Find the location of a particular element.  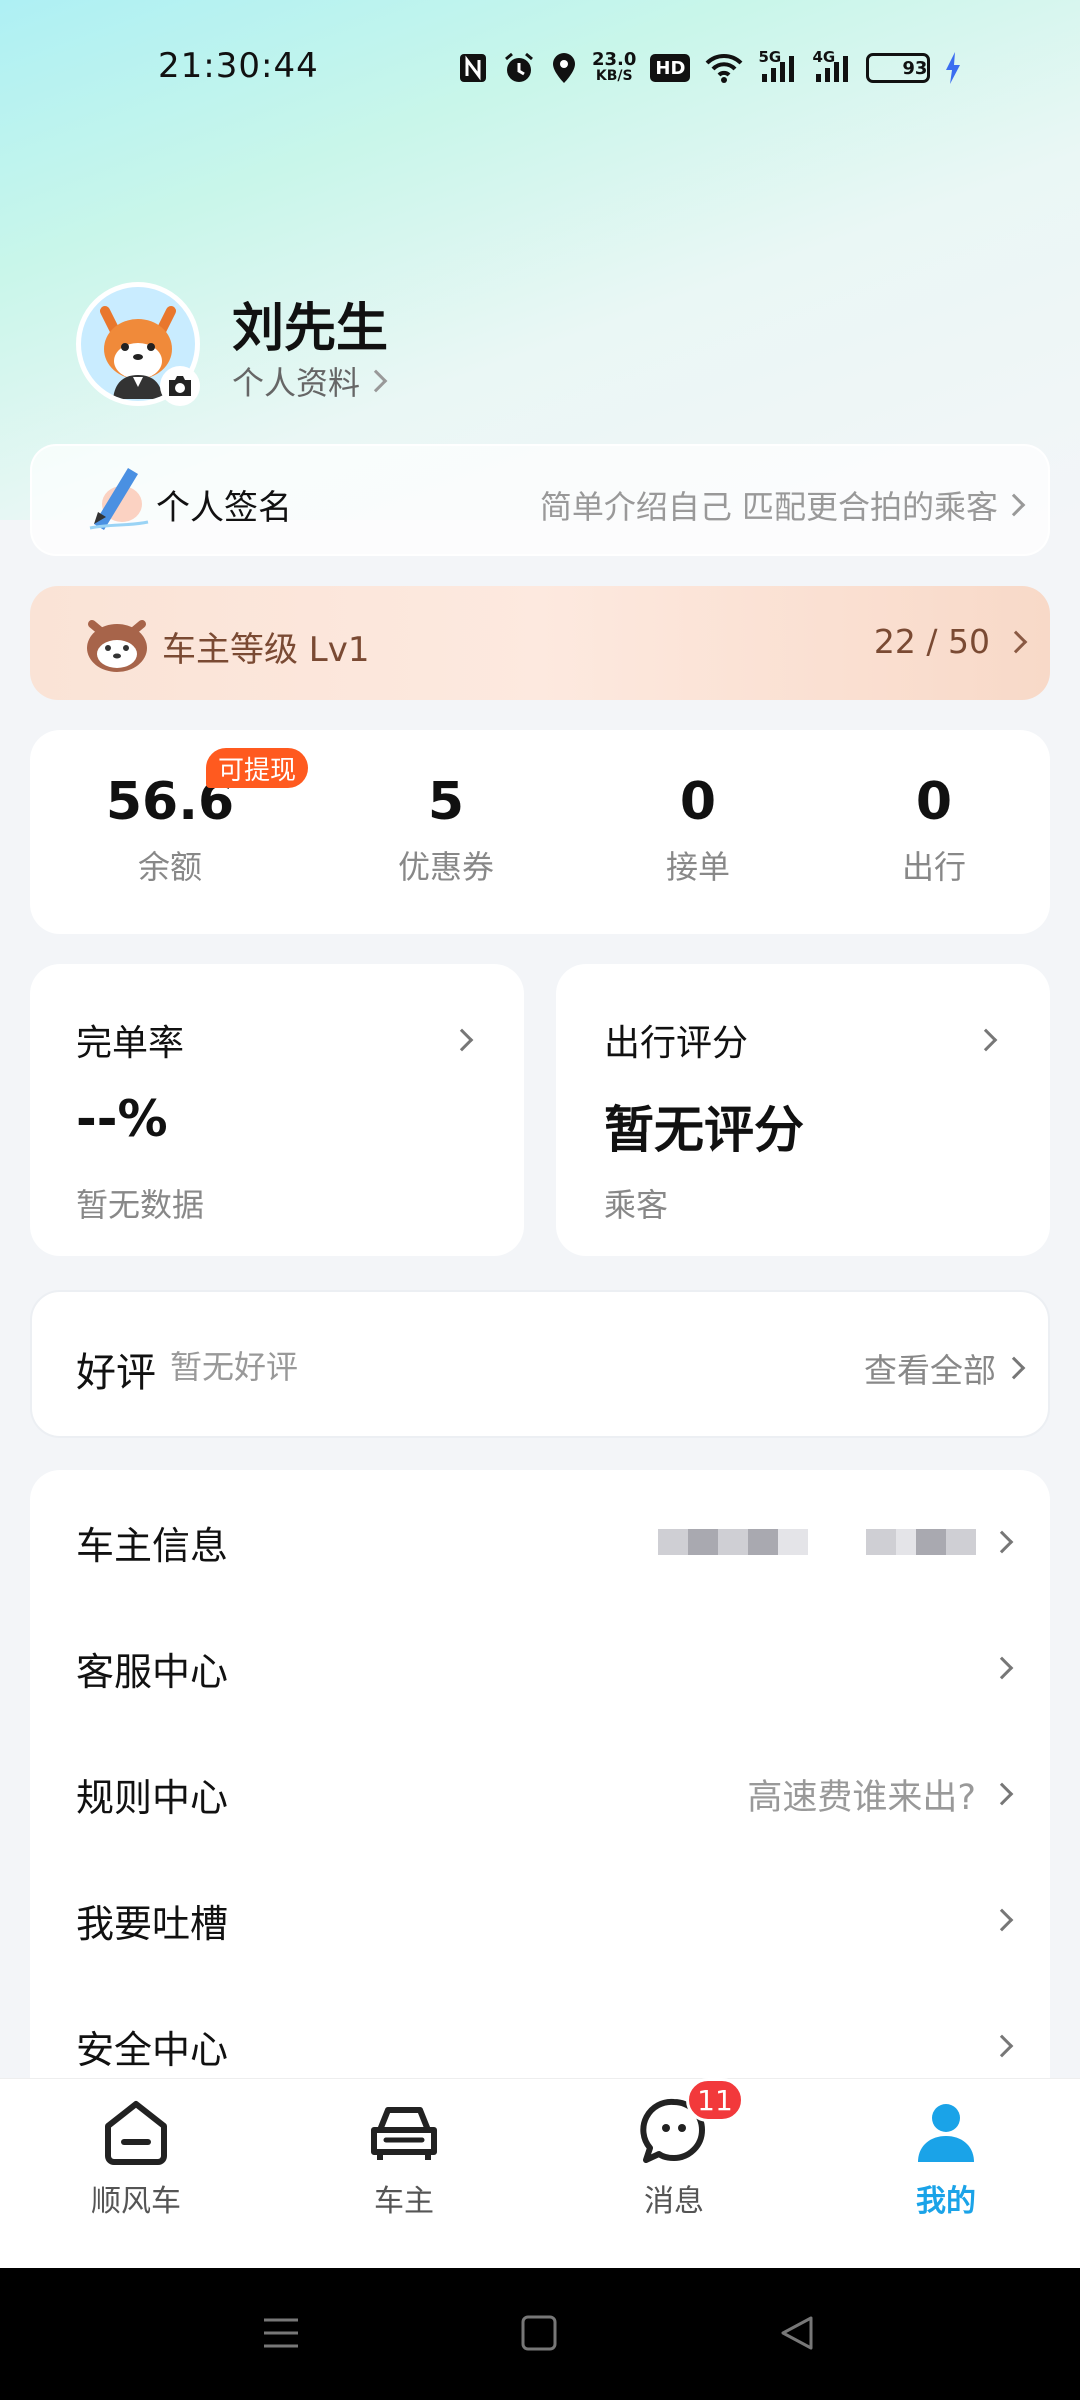

driver-level-label: 车主等级 Lv1 is located at coordinates (266, 650).